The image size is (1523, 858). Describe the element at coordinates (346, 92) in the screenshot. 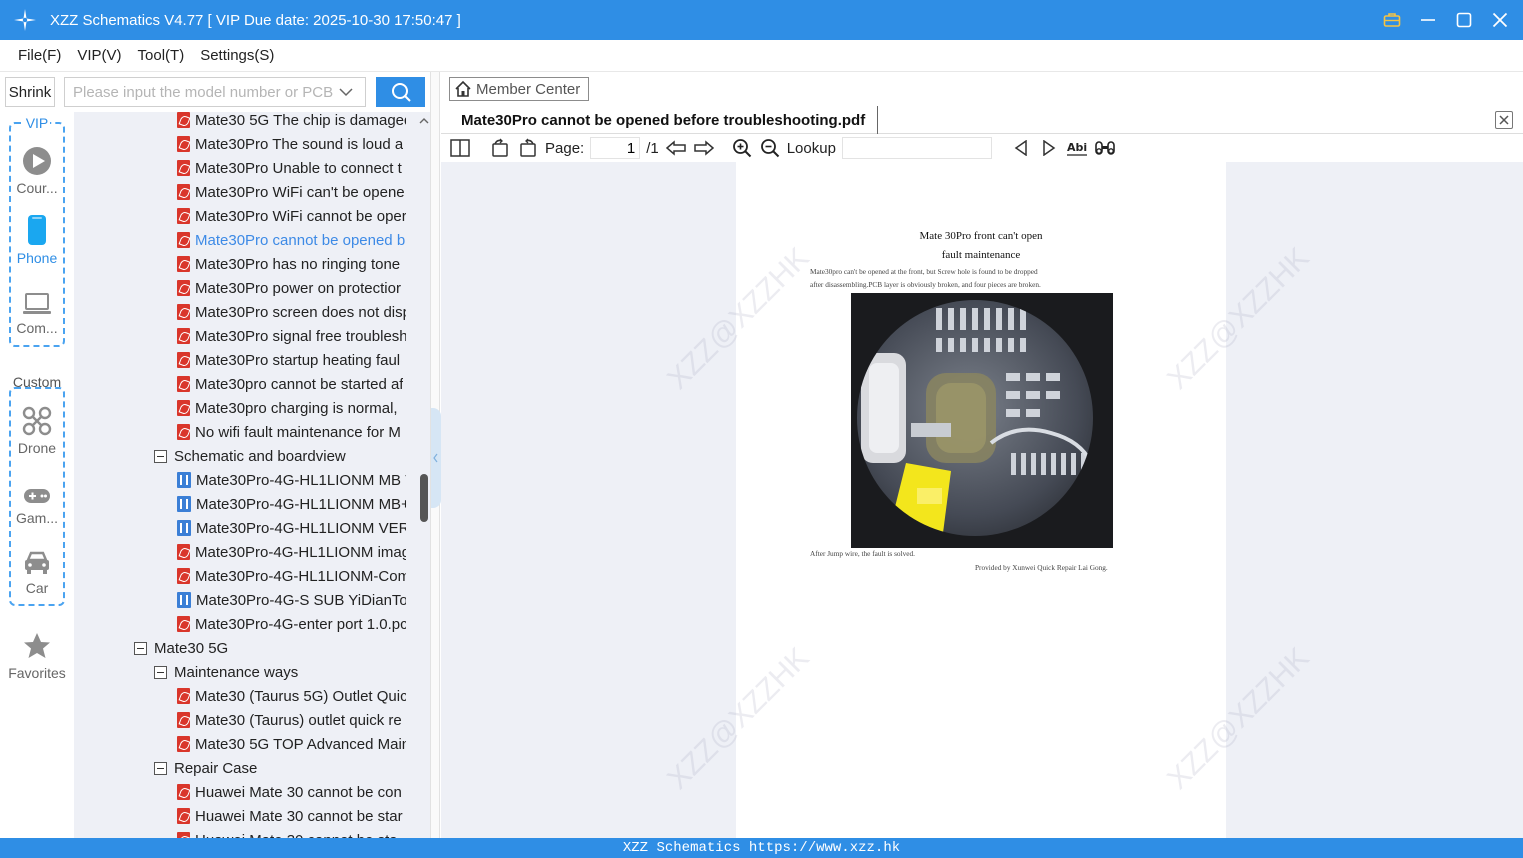

I see `chevron-down-icon` at that location.